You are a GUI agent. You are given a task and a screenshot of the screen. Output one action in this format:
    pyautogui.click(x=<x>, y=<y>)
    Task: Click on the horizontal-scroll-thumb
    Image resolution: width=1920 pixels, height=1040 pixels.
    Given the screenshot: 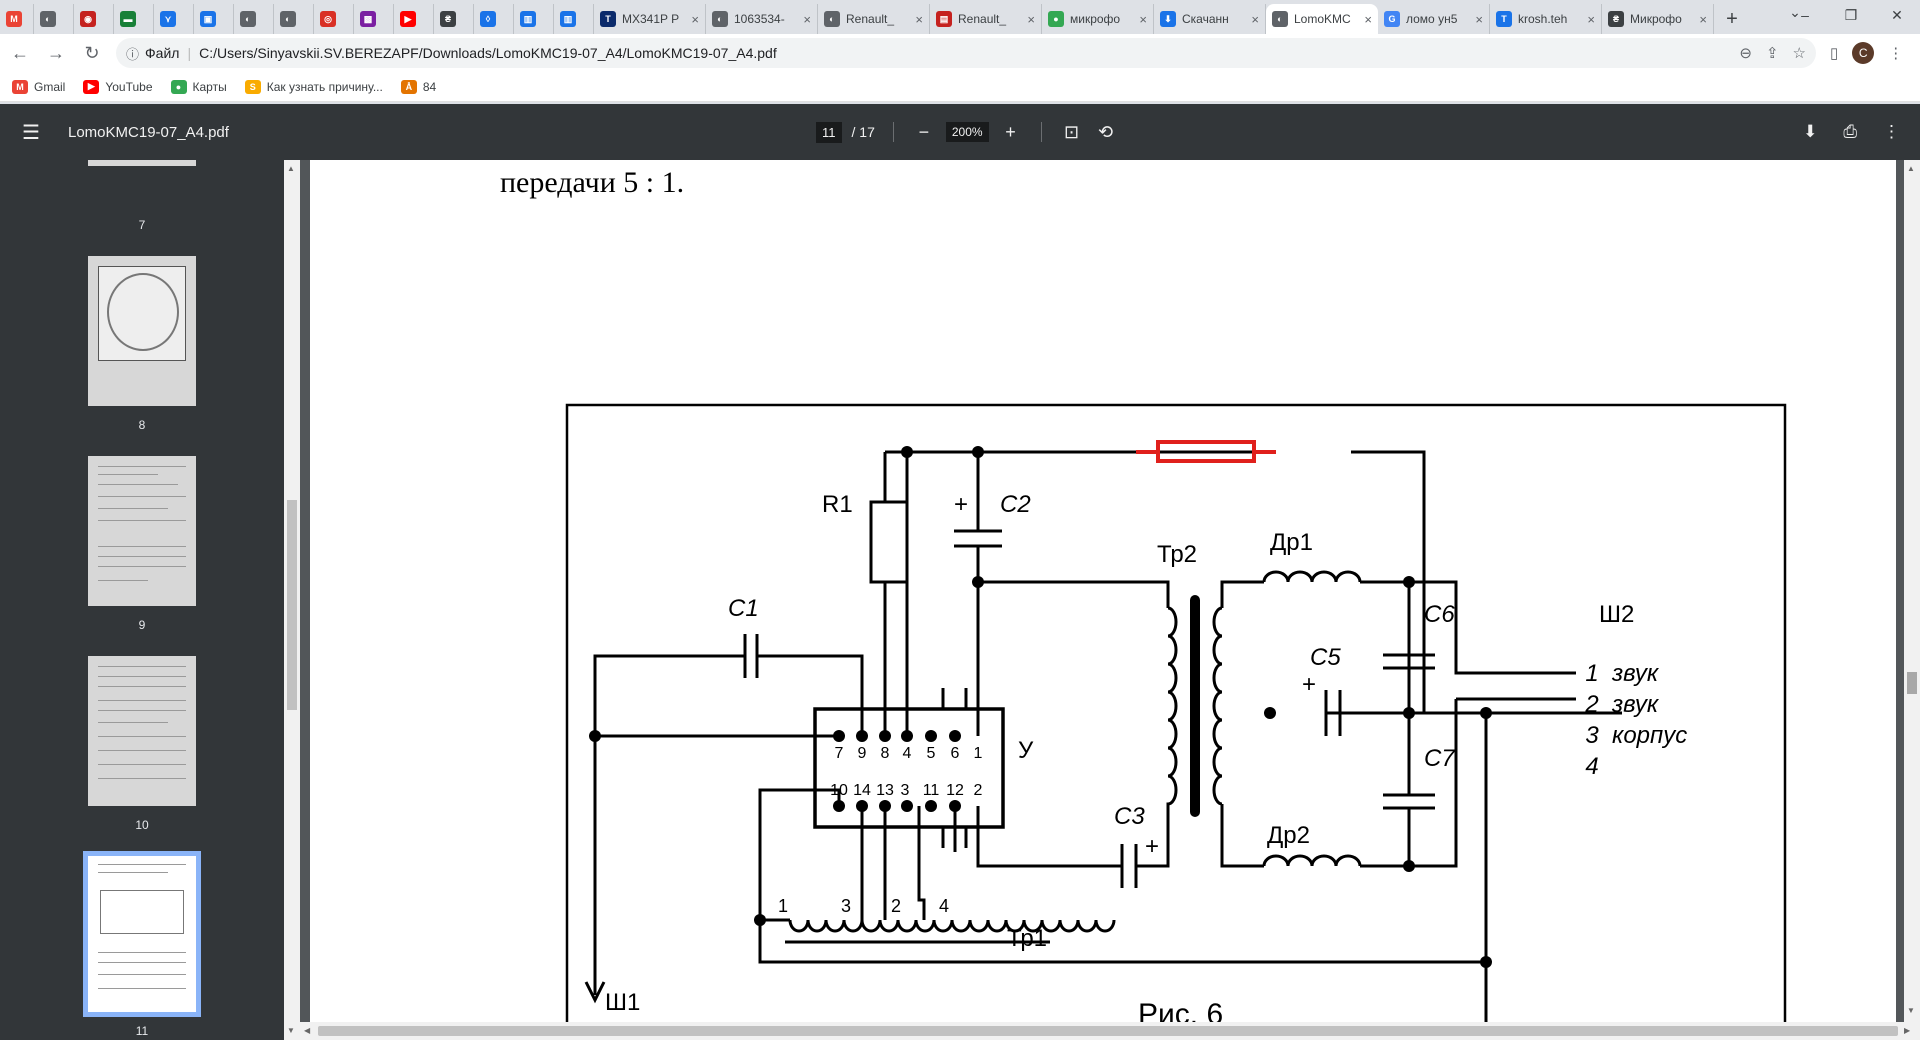 What is the action you would take?
    pyautogui.click(x=1108, y=1031)
    